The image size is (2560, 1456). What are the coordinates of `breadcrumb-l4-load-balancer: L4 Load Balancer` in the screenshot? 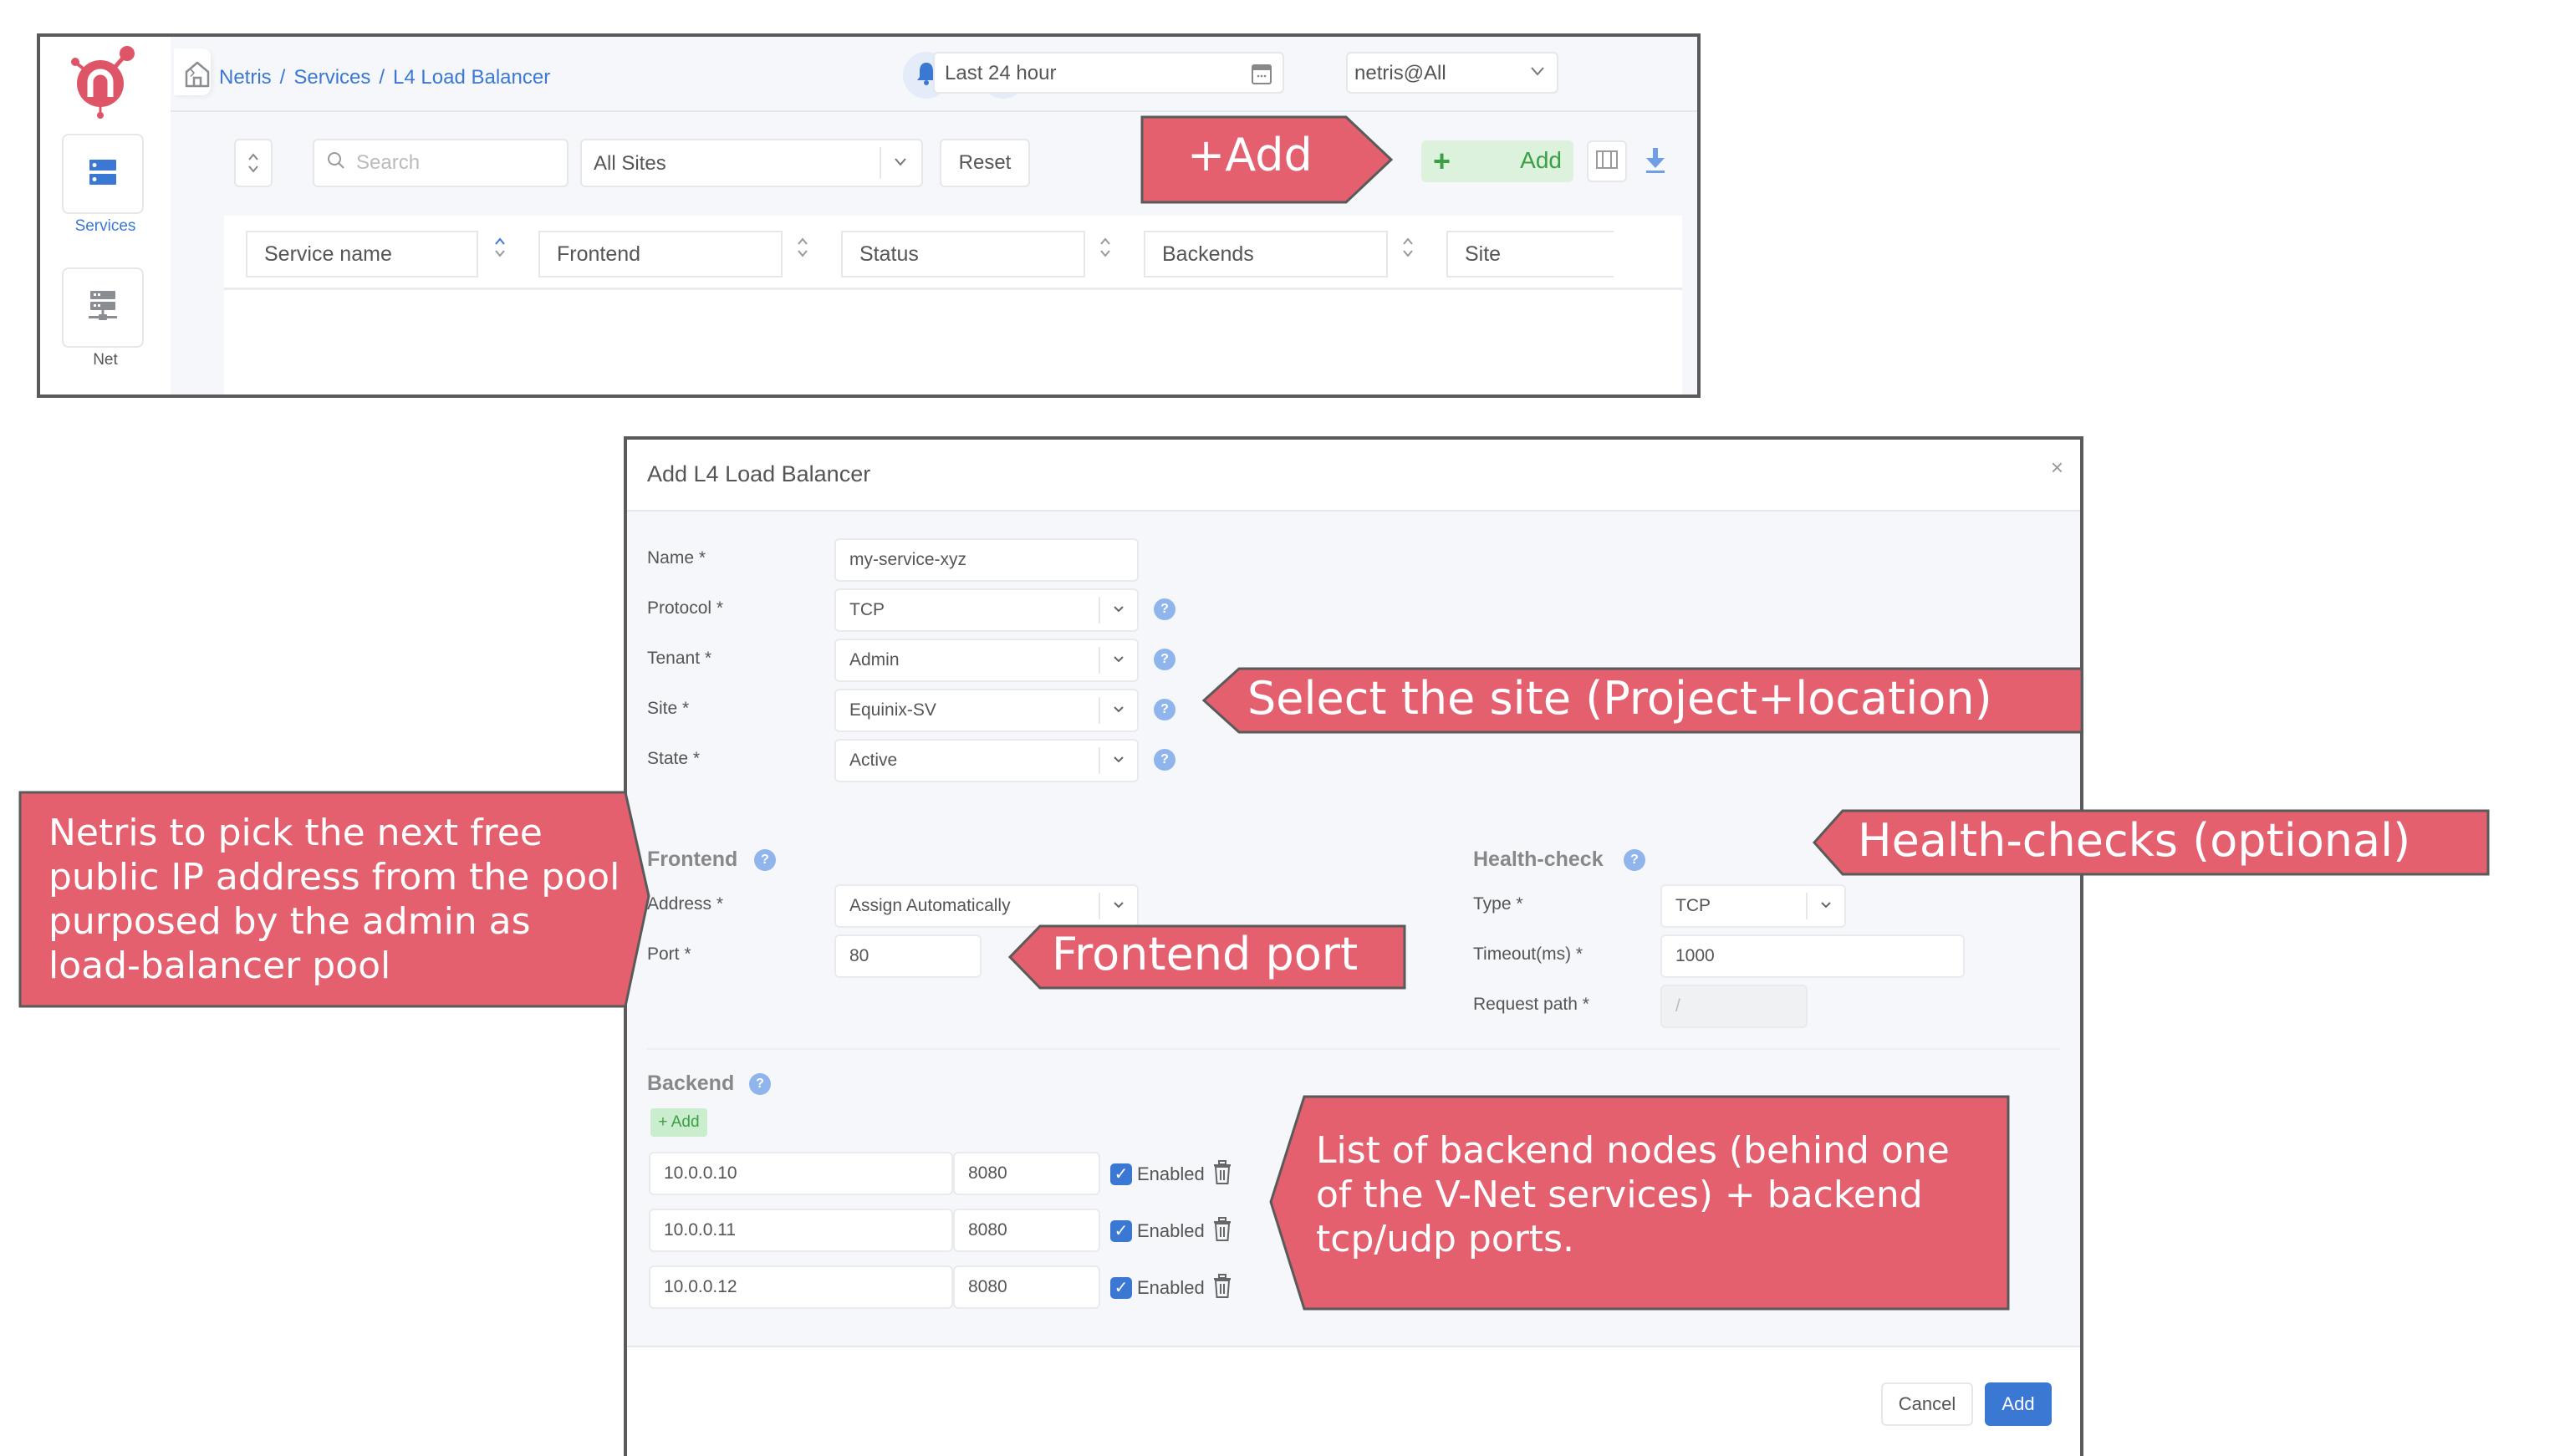 It's located at (472, 77).